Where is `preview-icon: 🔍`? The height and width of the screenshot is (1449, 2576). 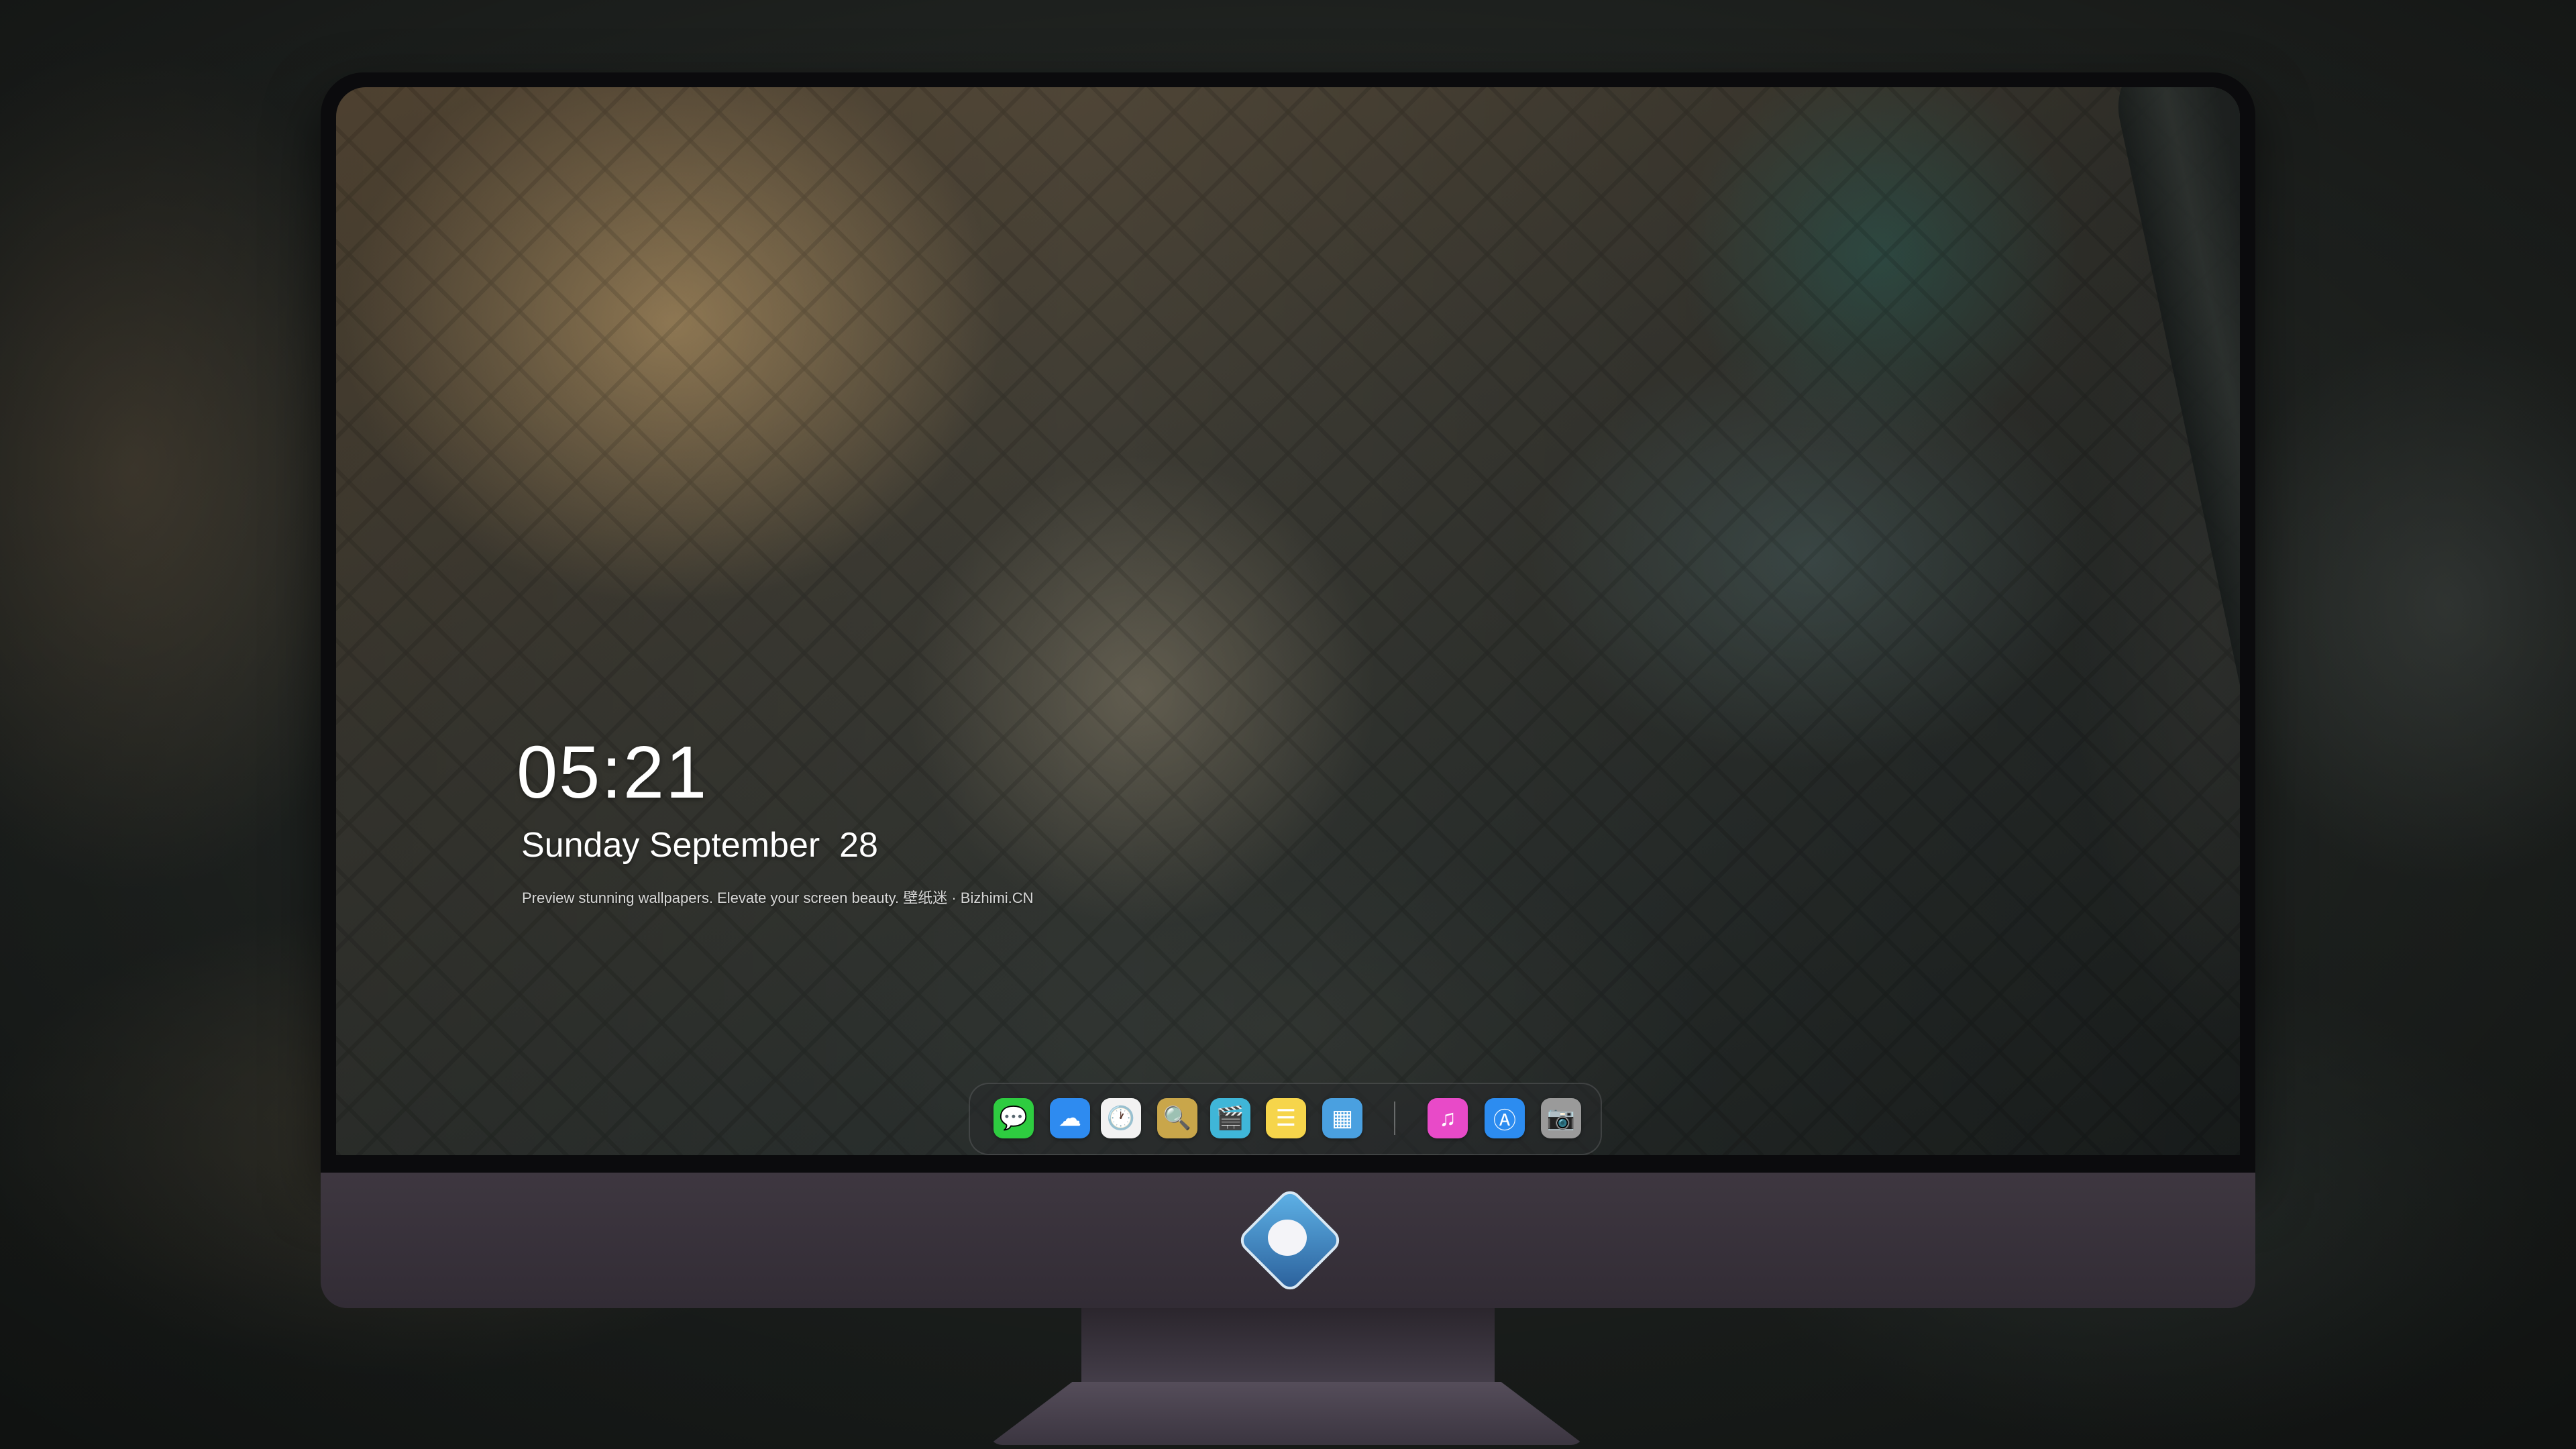
preview-icon: 🔍 is located at coordinates (1177, 1118).